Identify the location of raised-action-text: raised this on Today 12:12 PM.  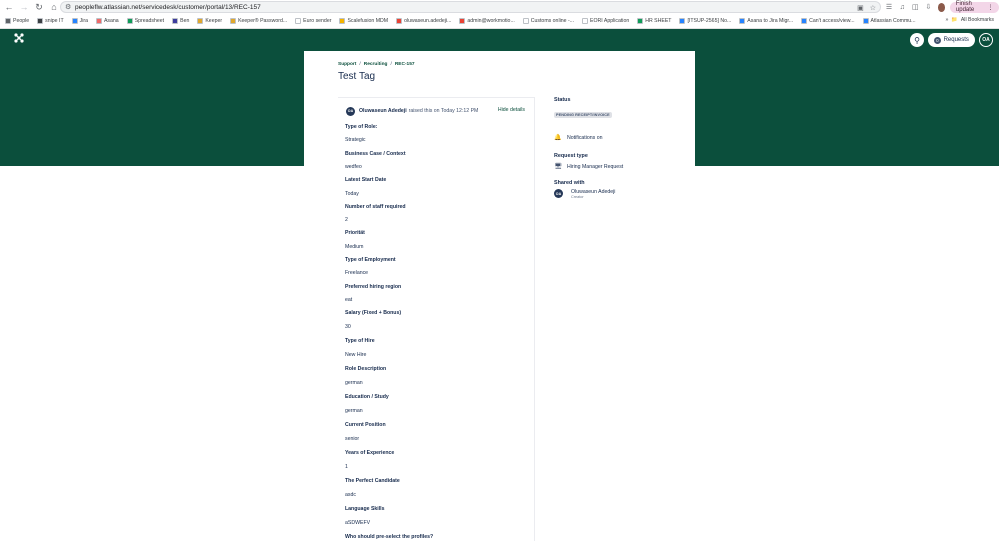
(443, 111).